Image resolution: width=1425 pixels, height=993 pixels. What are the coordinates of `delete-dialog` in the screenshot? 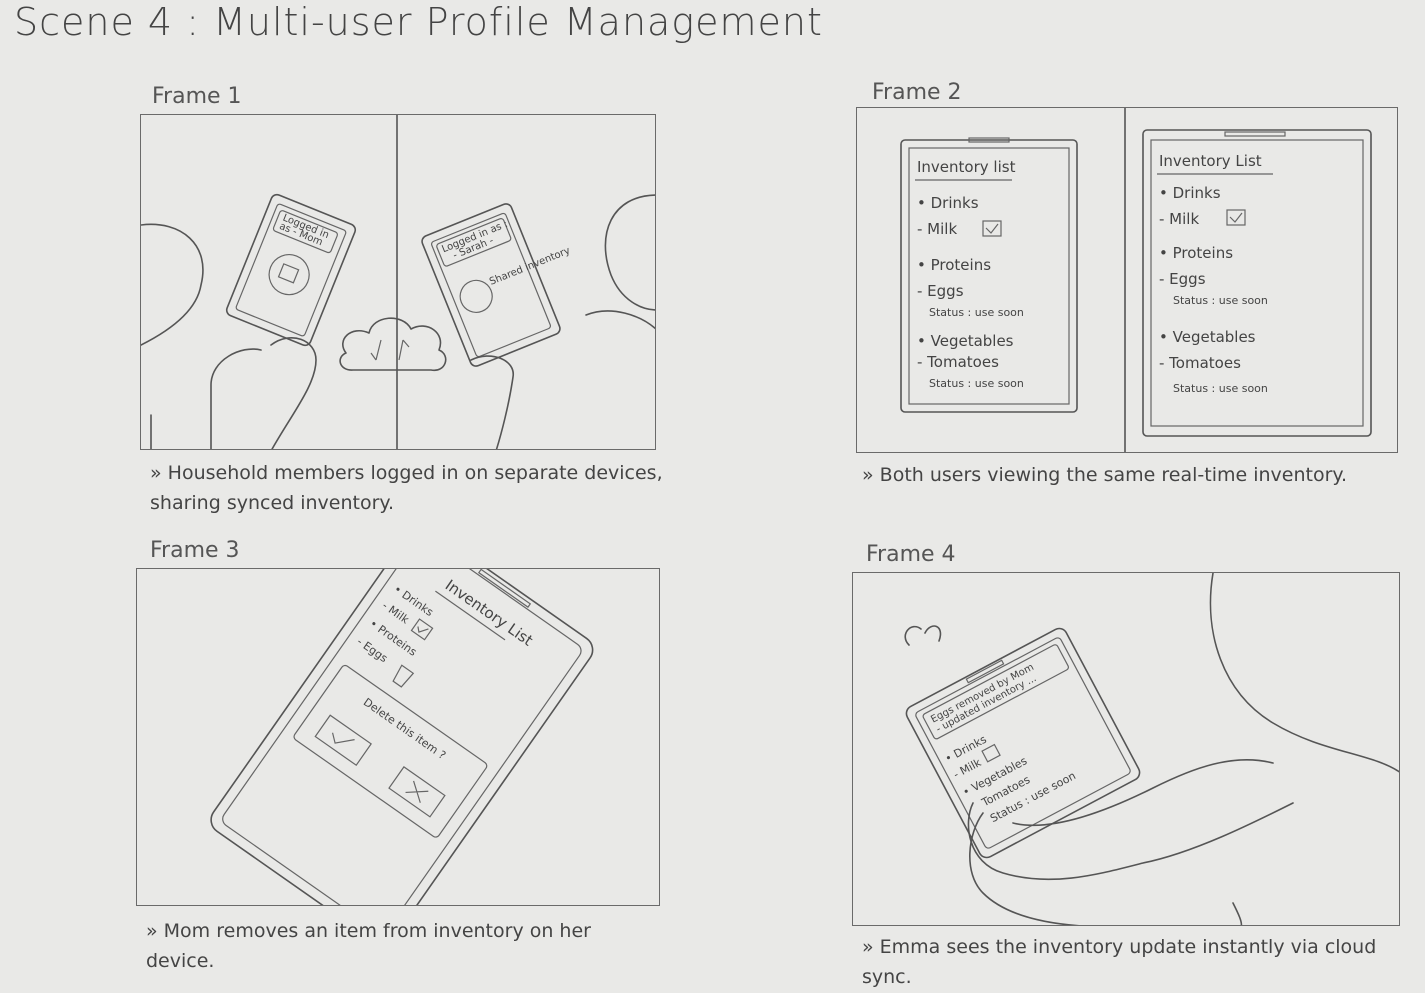 It's located at (390, 751).